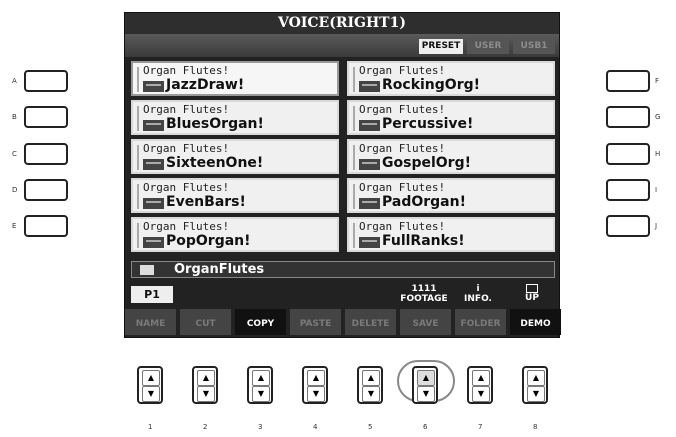 The width and height of the screenshot is (676, 437). I want to click on updown-button-7: ▲ ▼, so click(480, 385).